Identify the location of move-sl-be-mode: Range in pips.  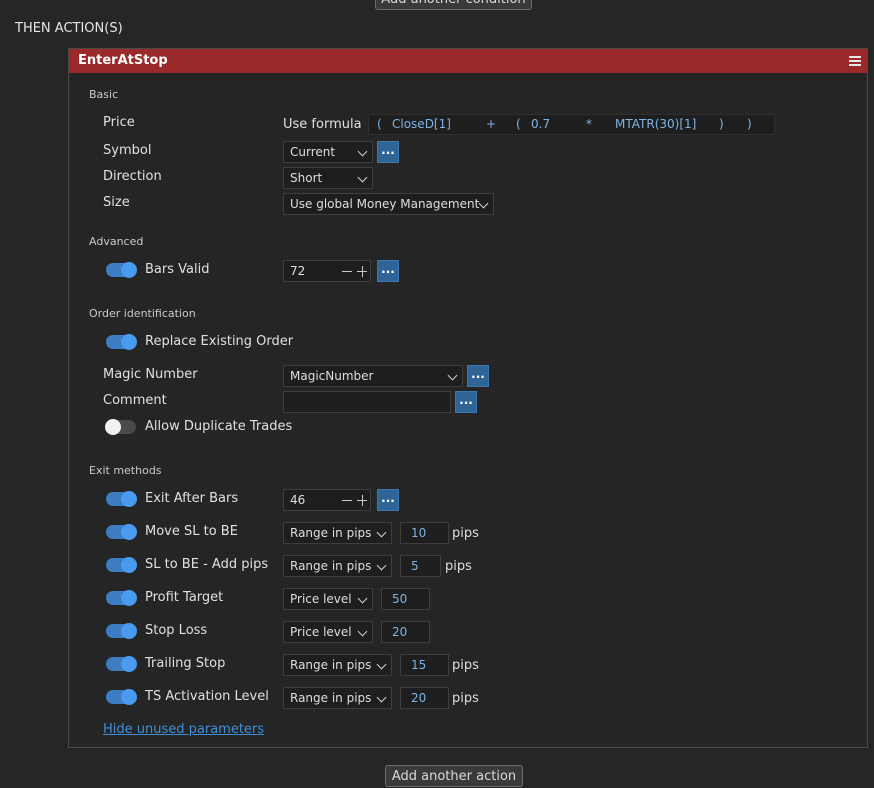
(331, 533).